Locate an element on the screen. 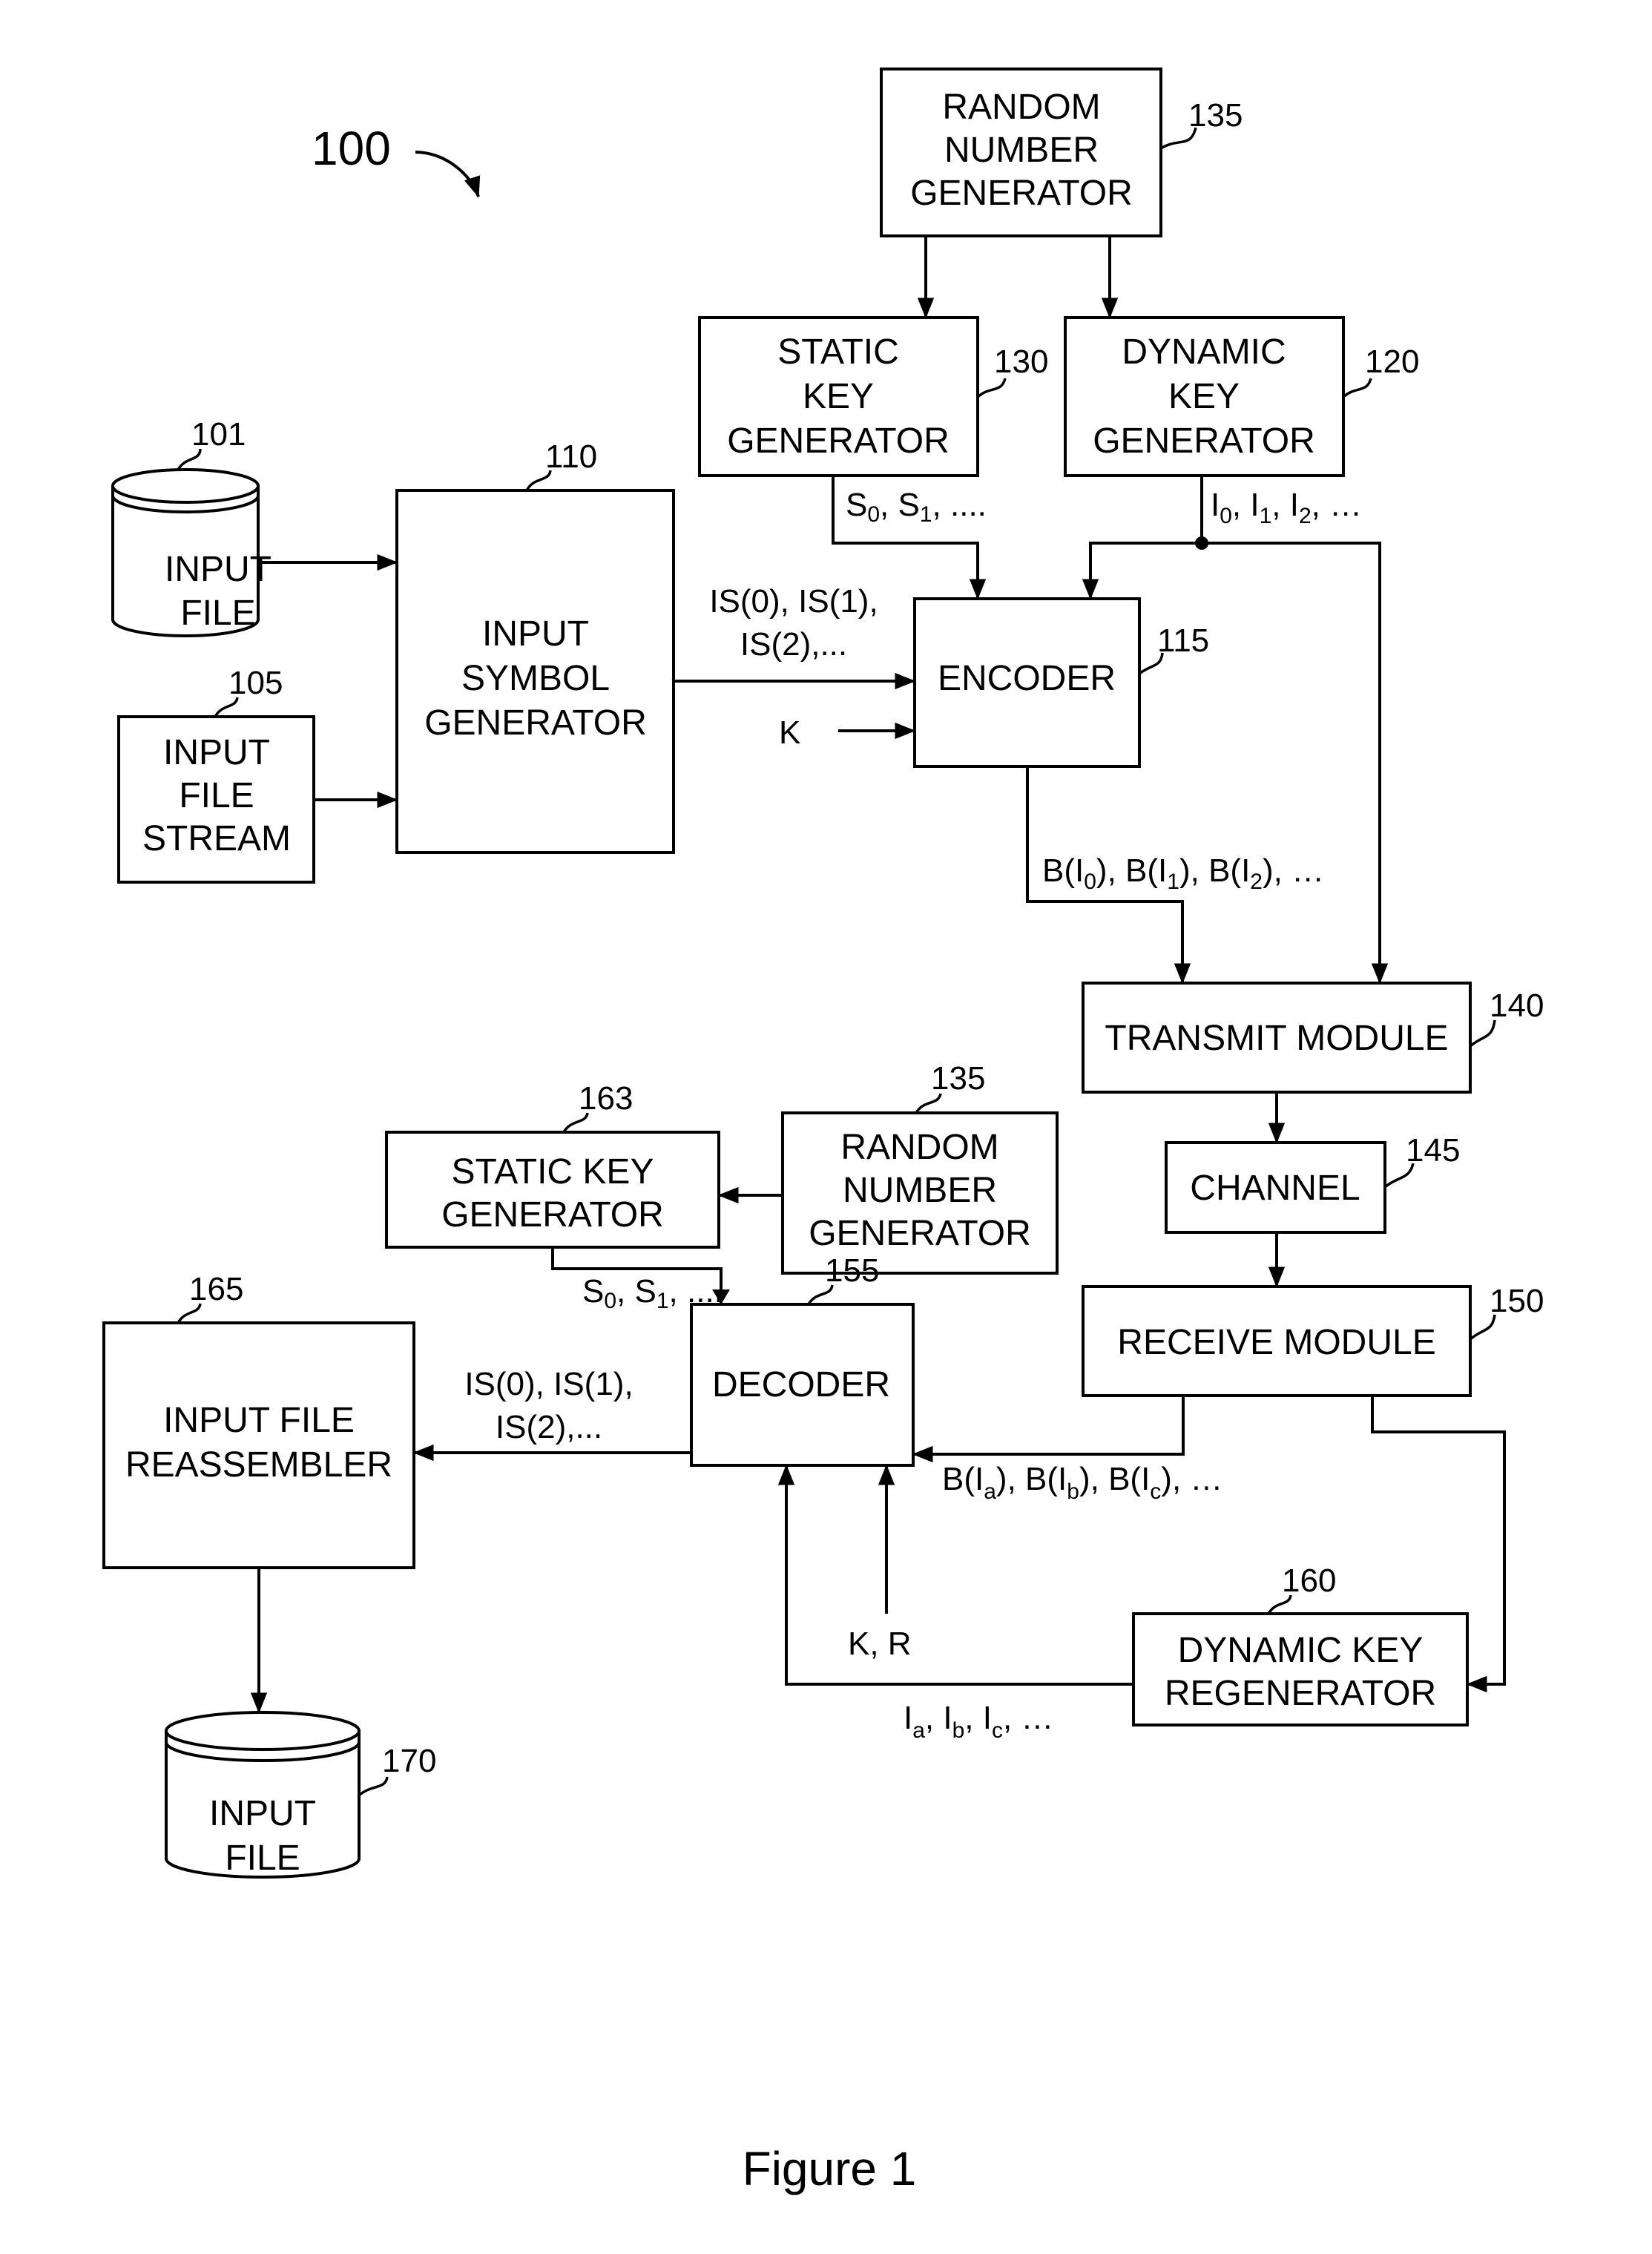  signal-k: K is located at coordinates (789, 732).